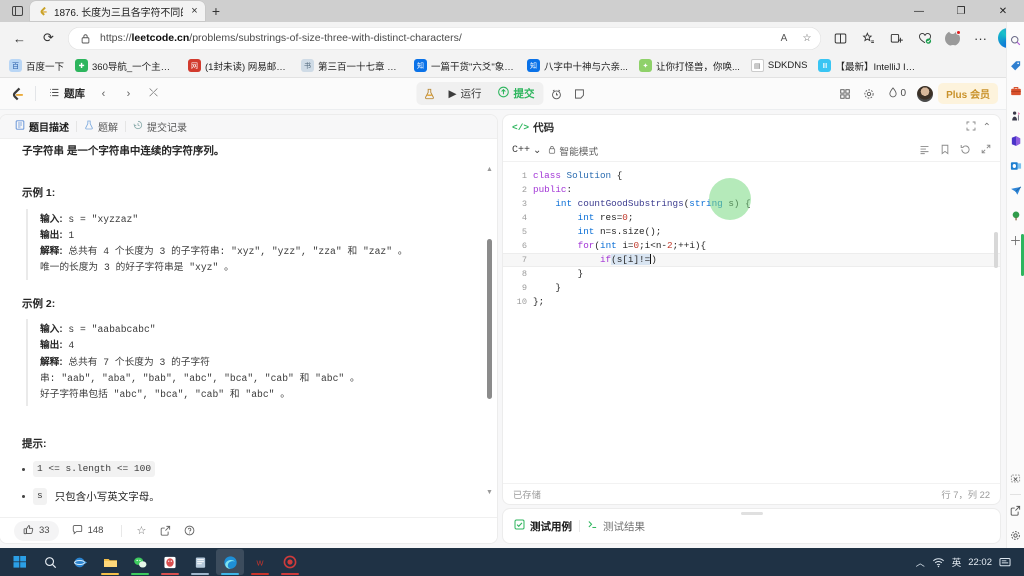 This screenshot has height=576, width=1024. Describe the element at coordinates (80, 562) in the screenshot. I see `internet-explorer-icon` at that location.